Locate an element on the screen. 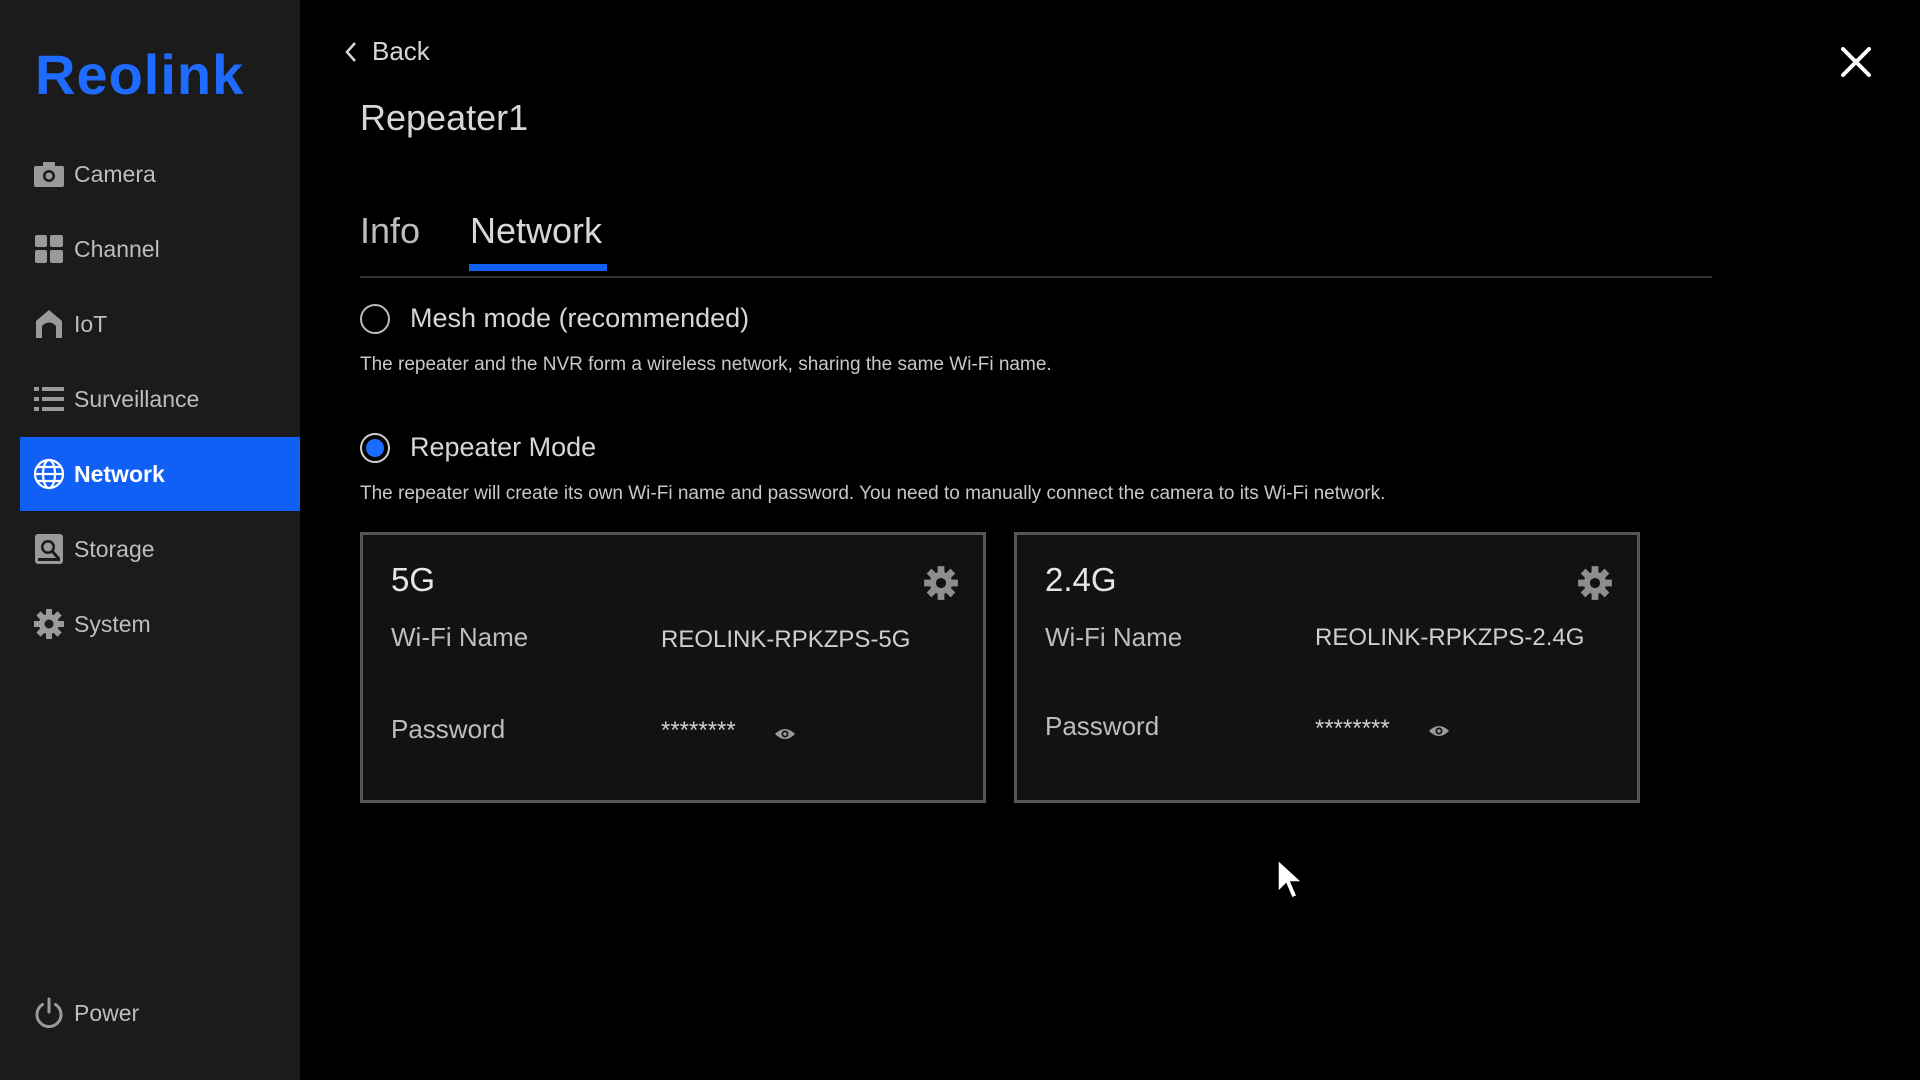 The image size is (1920, 1080). page-title: Repeater1 is located at coordinates (444, 117).